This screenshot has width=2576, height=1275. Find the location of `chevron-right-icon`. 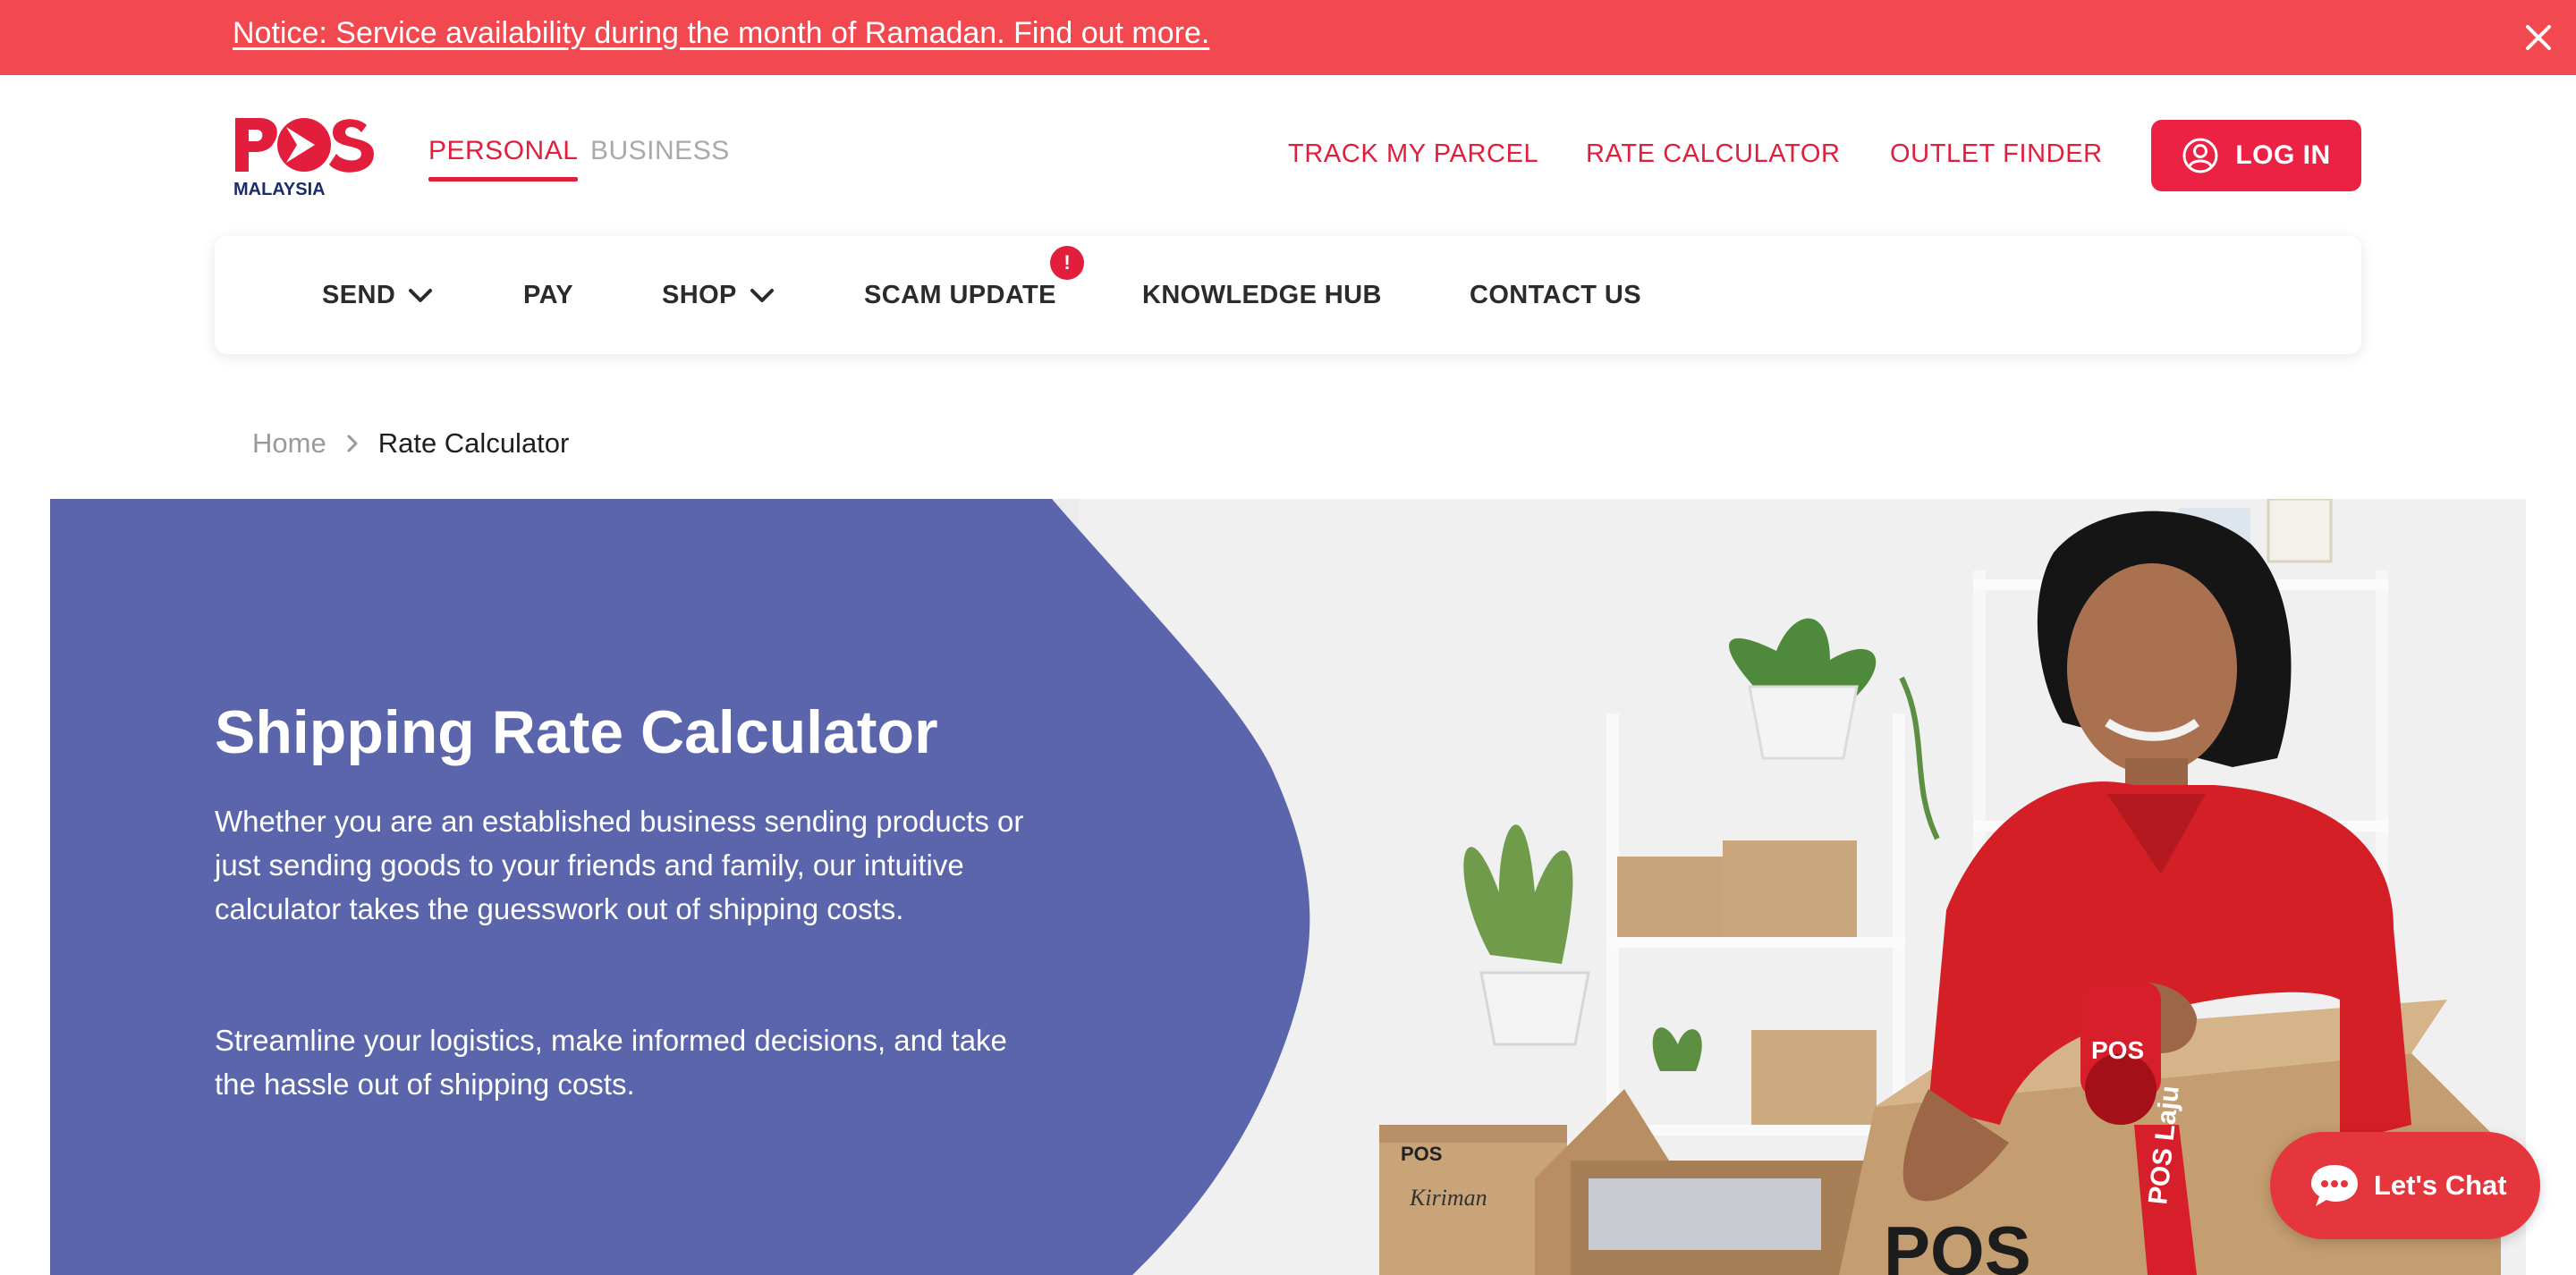

chevron-right-icon is located at coordinates (352, 443).